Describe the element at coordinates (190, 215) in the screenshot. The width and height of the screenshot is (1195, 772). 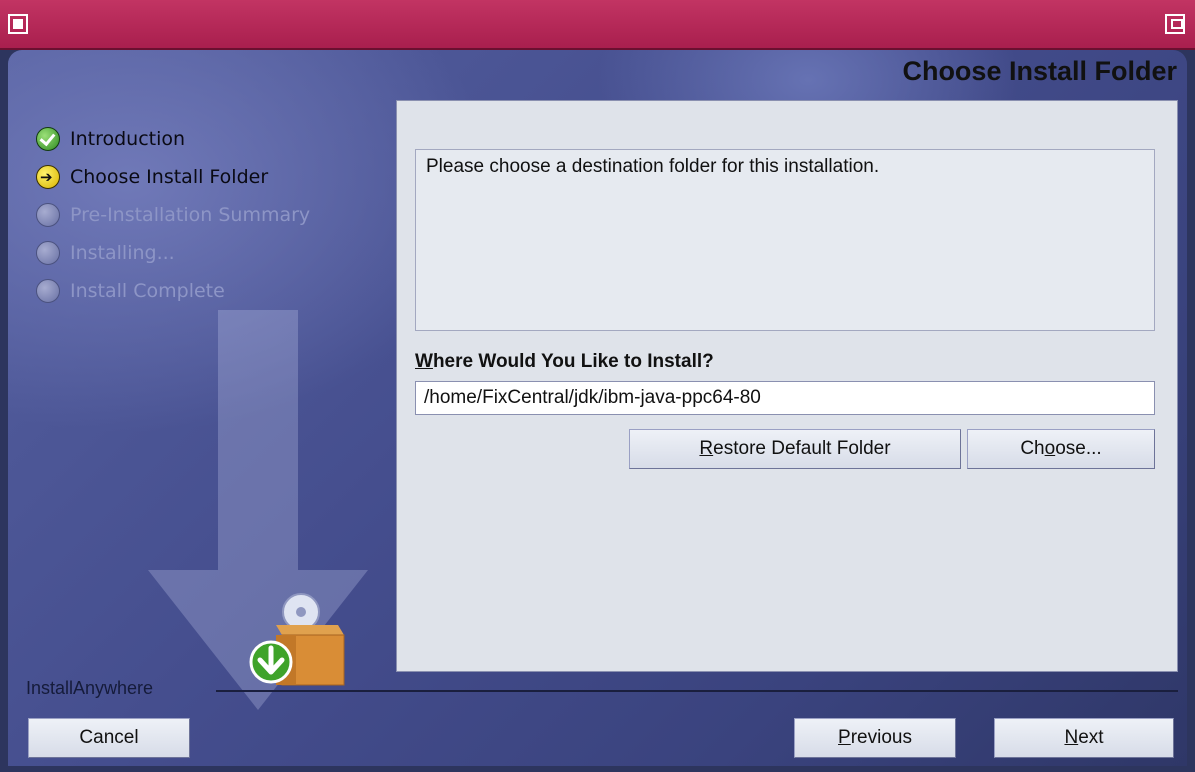
I see `step-label: Pre-Installation Summary` at that location.